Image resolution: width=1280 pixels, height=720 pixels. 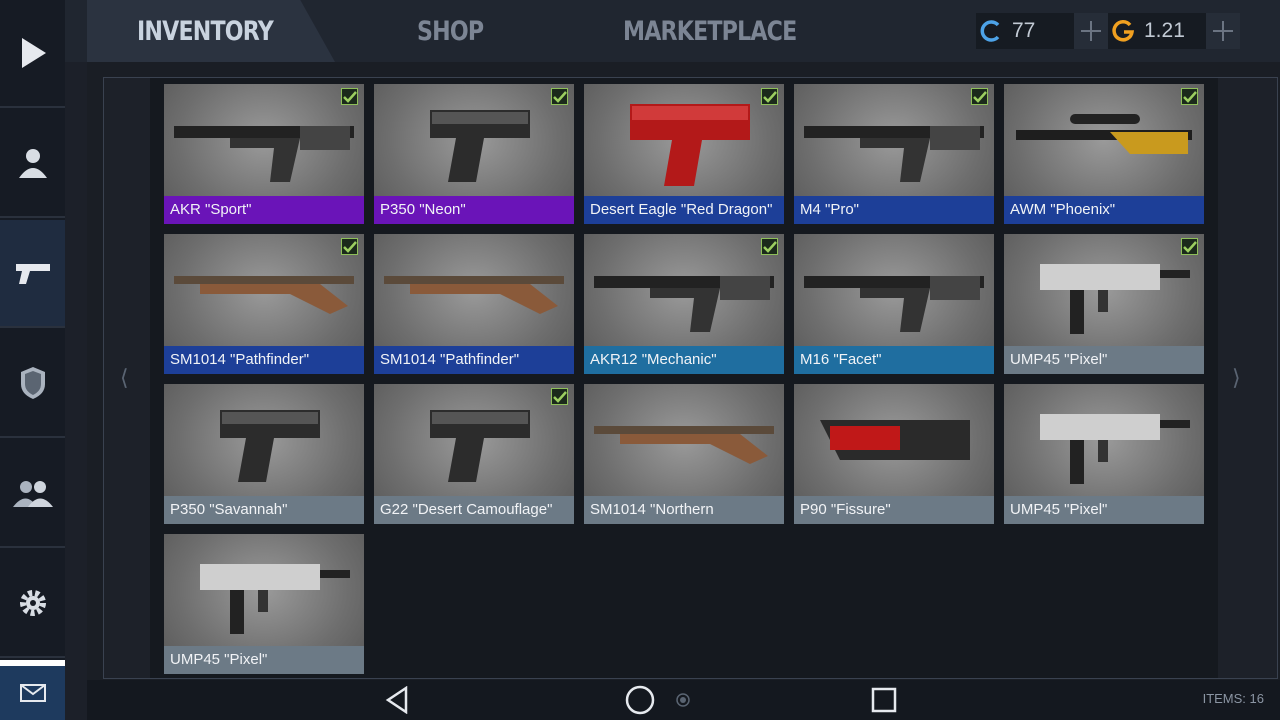 I want to click on credits-balance: 77, so click(x=1042, y=31).